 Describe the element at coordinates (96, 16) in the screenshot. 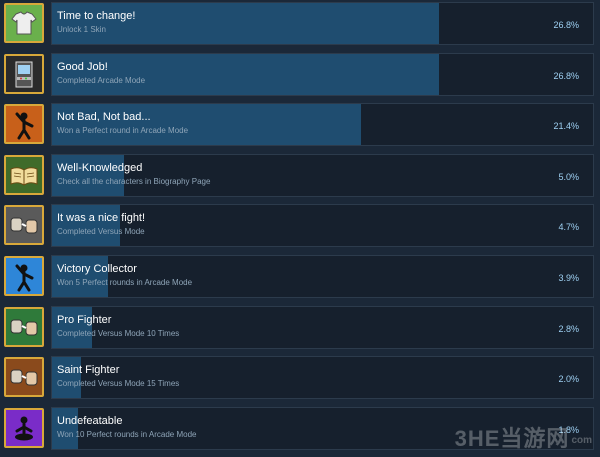

I see `achievement-title: Time to change!` at that location.